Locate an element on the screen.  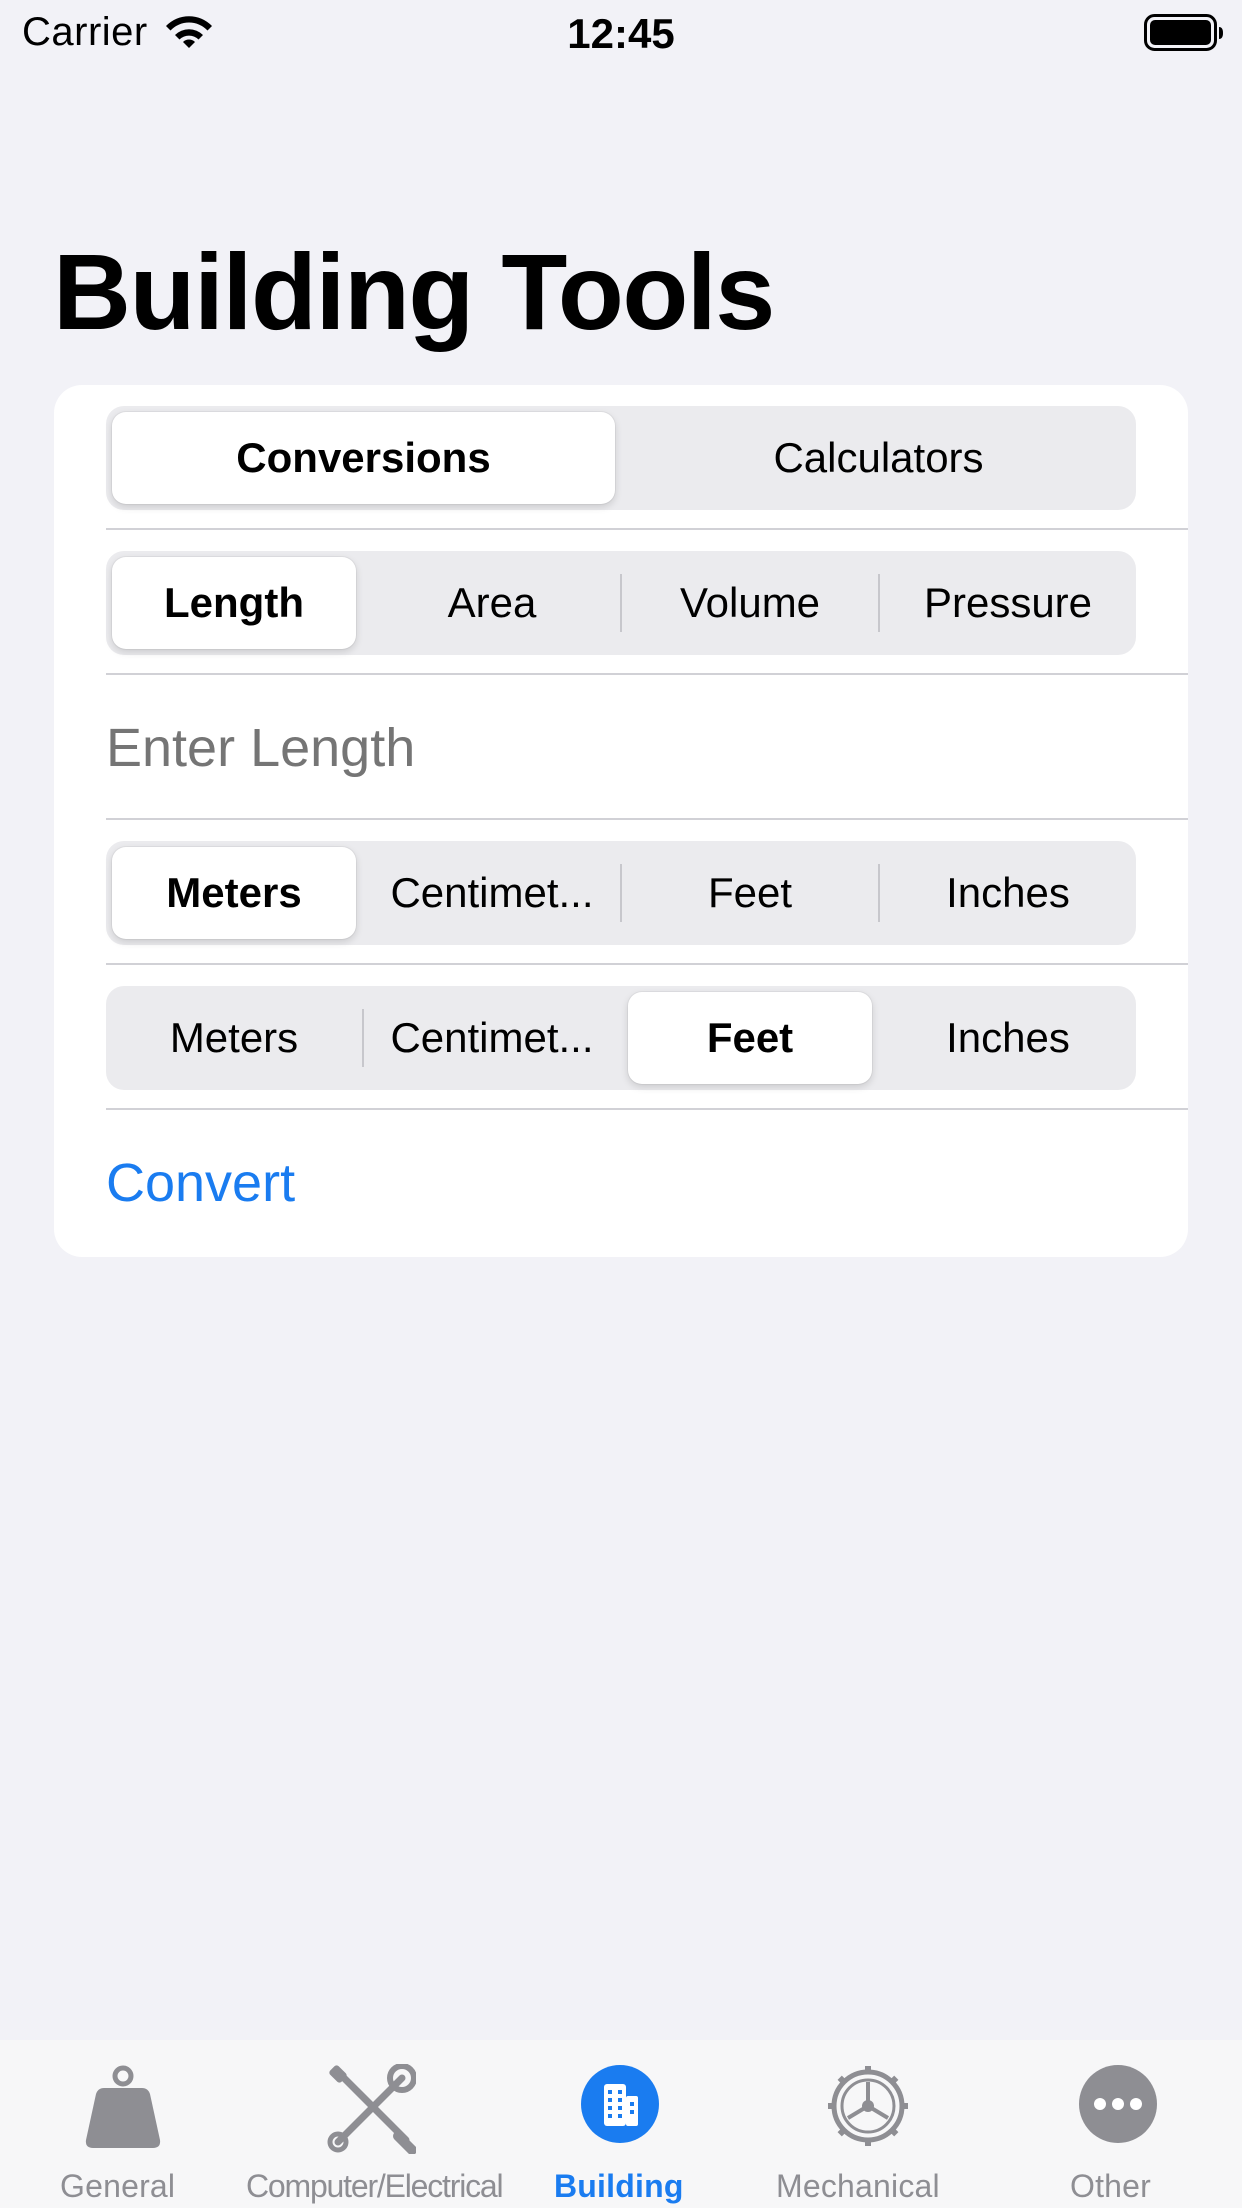
more-icon is located at coordinates (1118, 2106).